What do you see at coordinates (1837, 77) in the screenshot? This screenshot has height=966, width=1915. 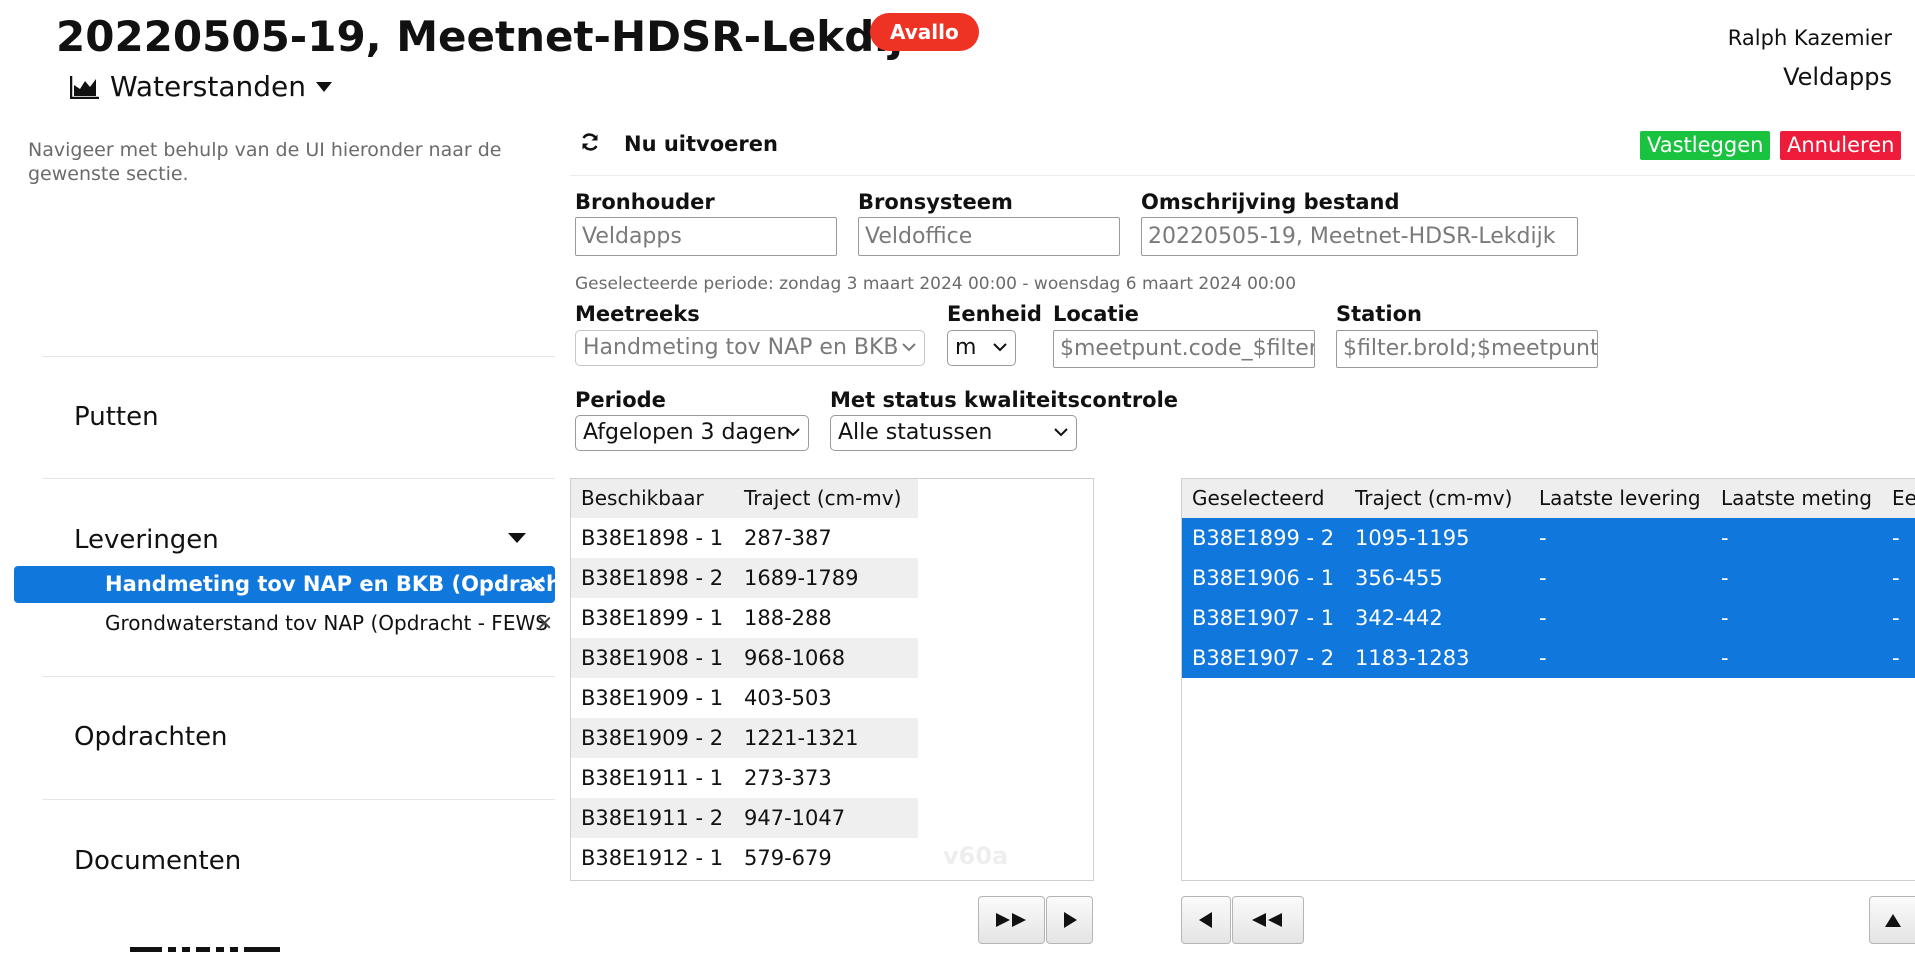 I see `organization-name: Veldapps` at bounding box center [1837, 77].